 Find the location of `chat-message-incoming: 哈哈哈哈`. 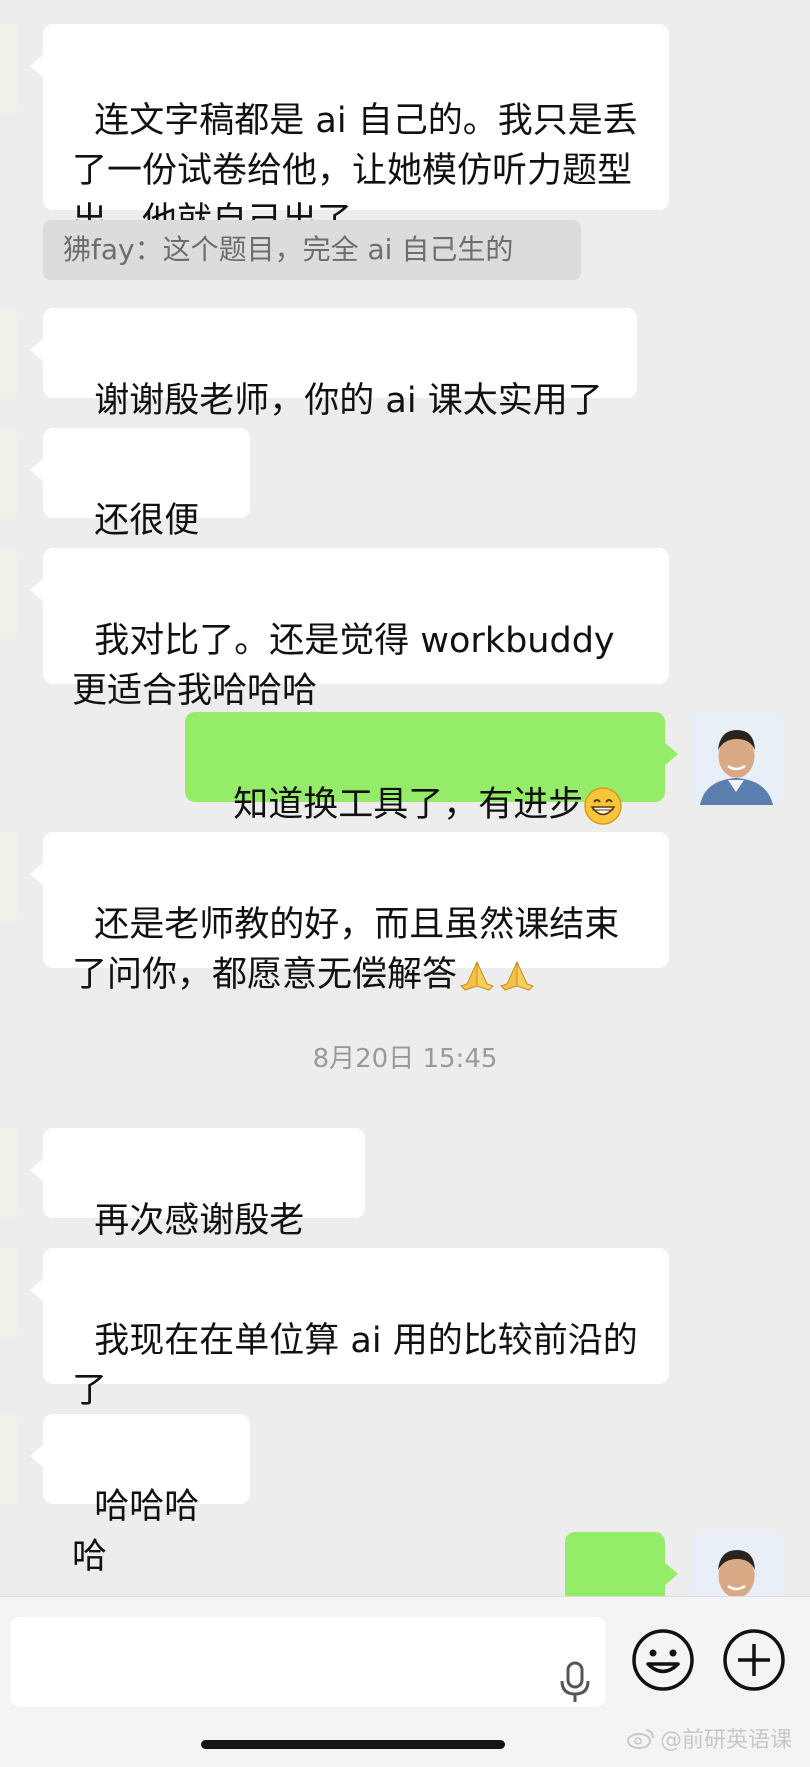

chat-message-incoming: 哈哈哈哈 is located at coordinates (140, 1495).